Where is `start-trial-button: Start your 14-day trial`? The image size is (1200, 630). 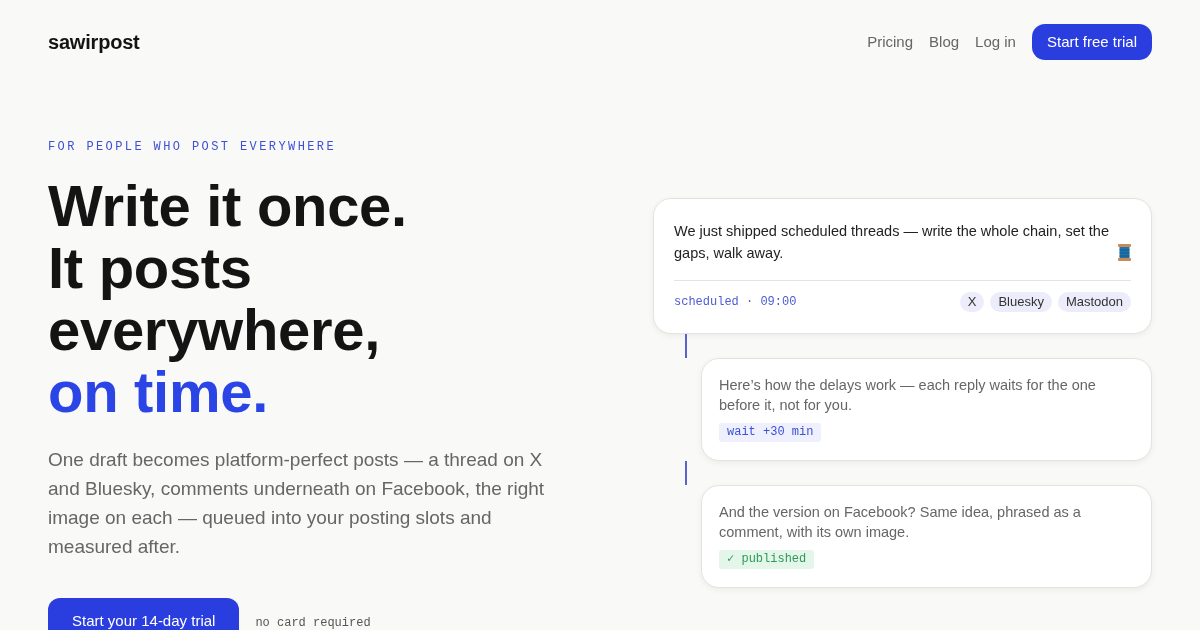 start-trial-button: Start your 14-day trial is located at coordinates (144, 614).